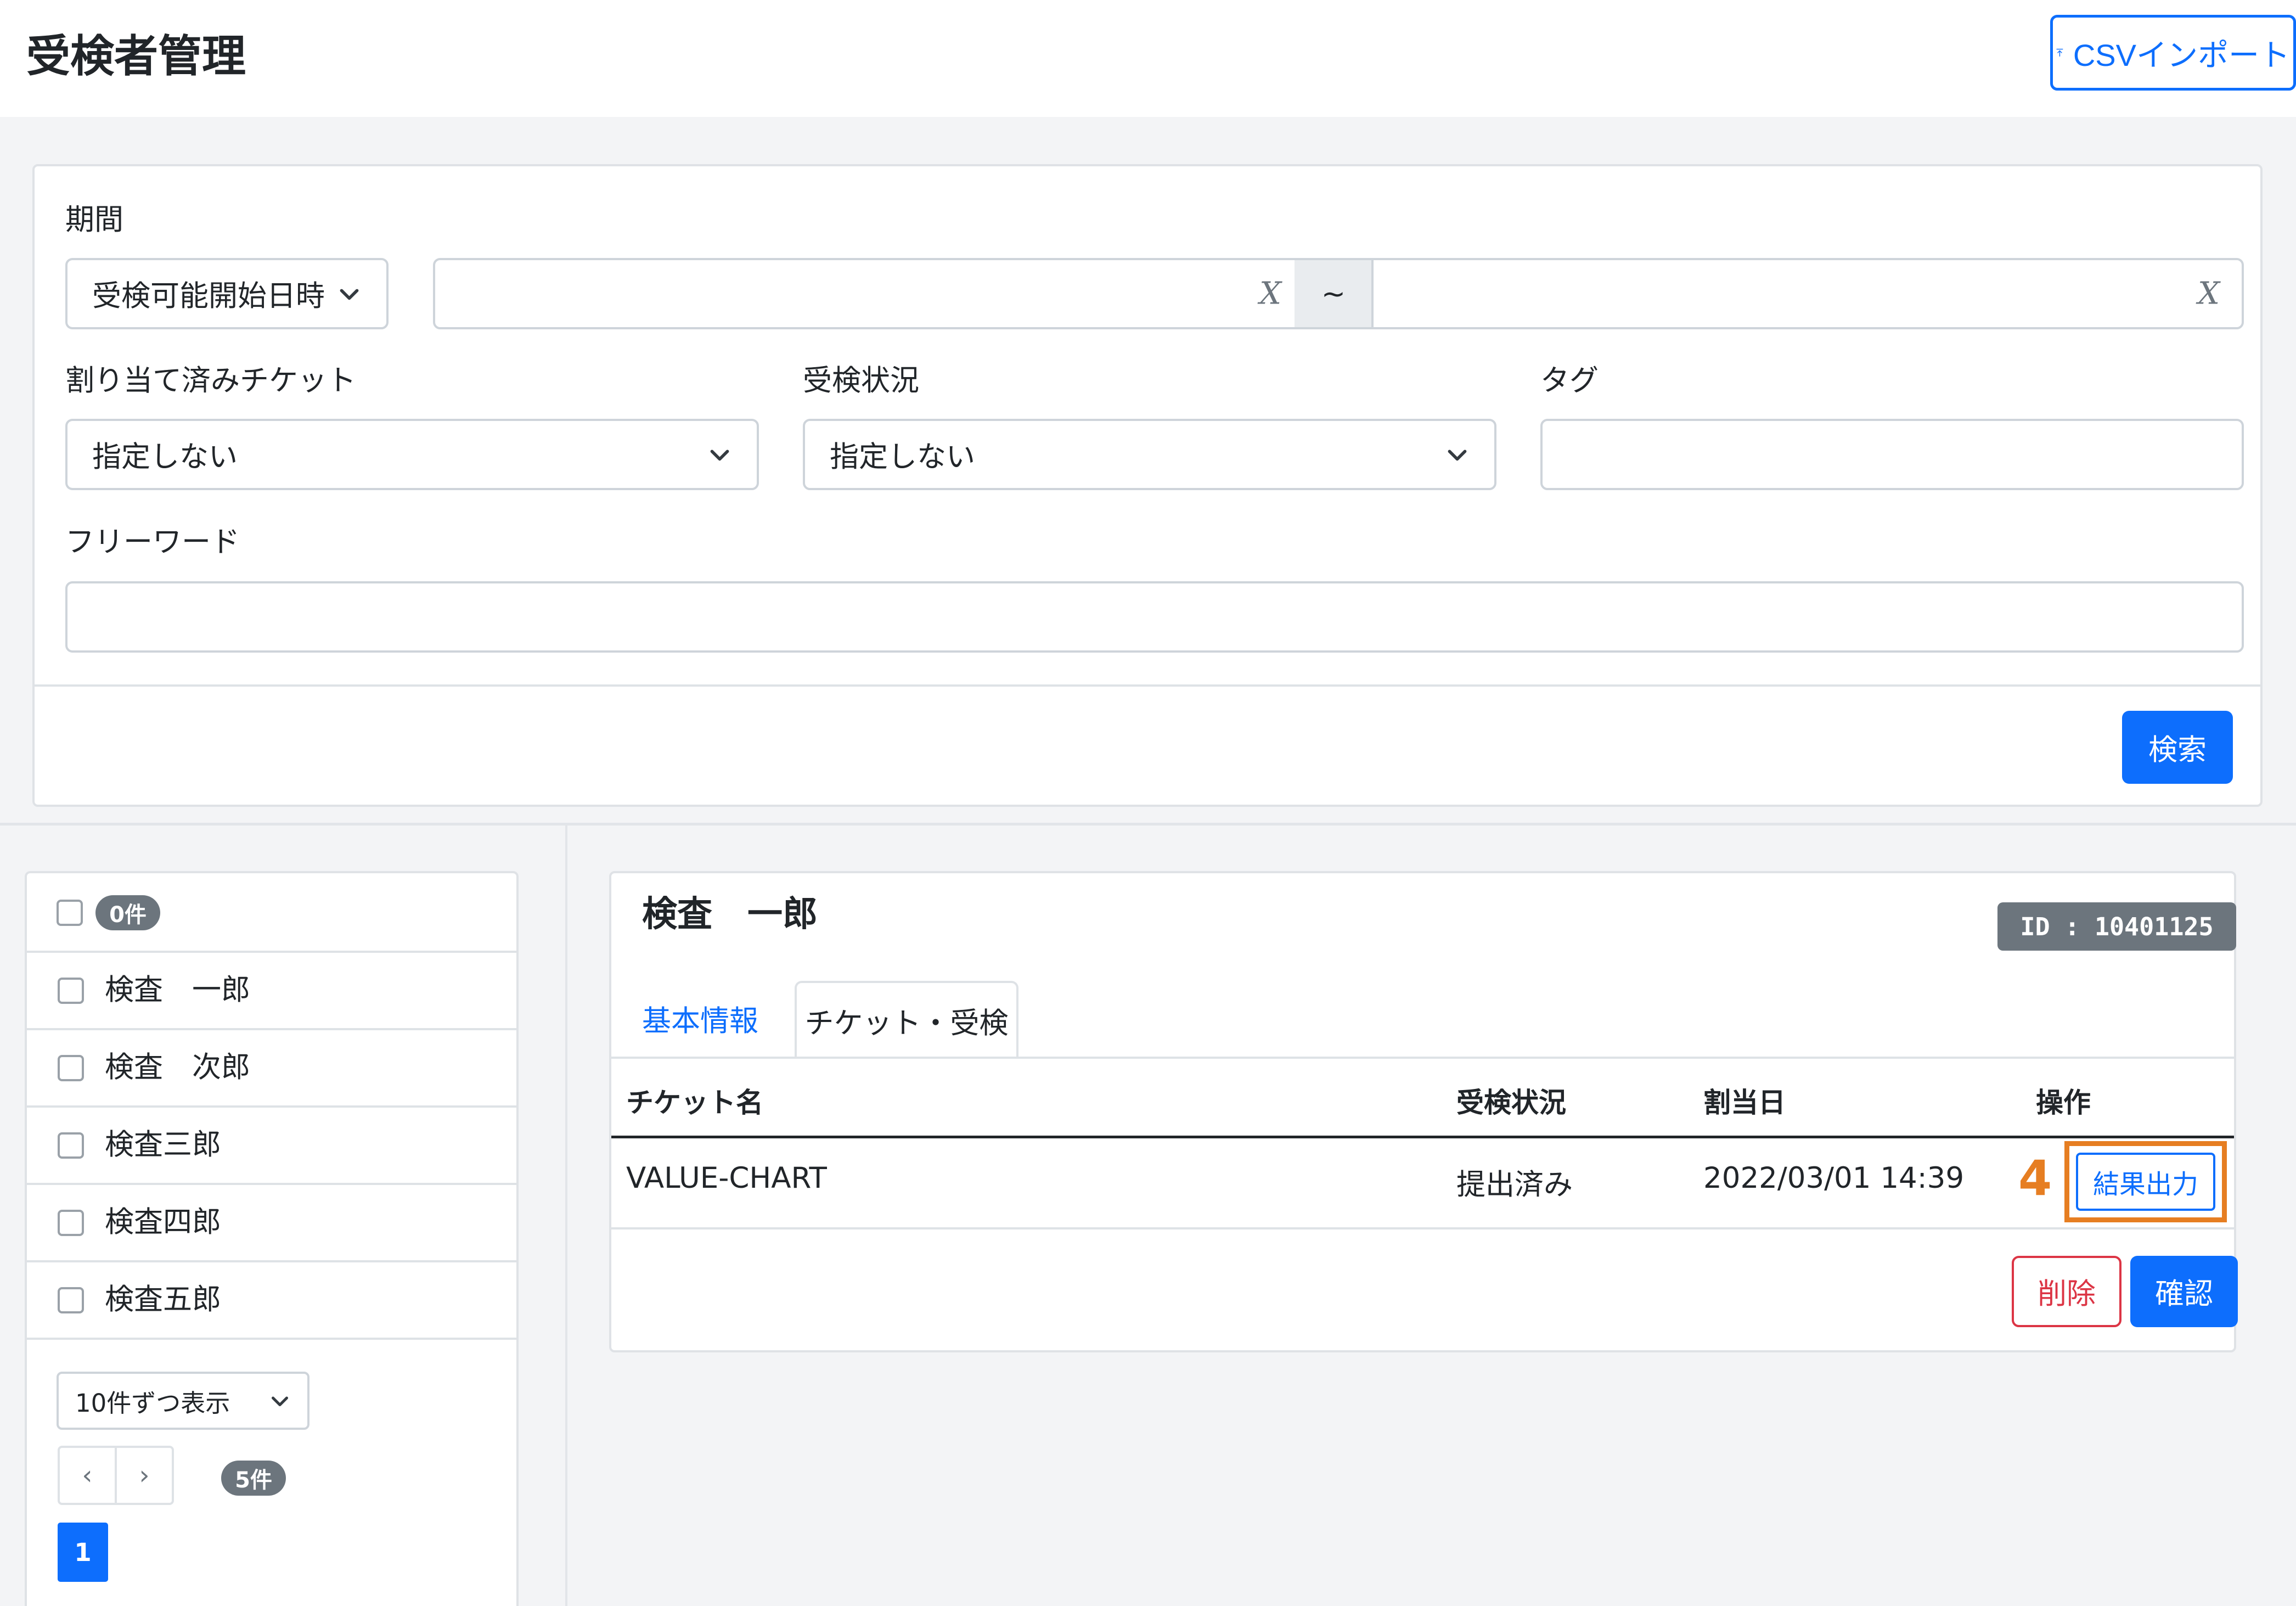 Image resolution: width=2296 pixels, height=1606 pixels. I want to click on row-divider, so click(271, 1339).